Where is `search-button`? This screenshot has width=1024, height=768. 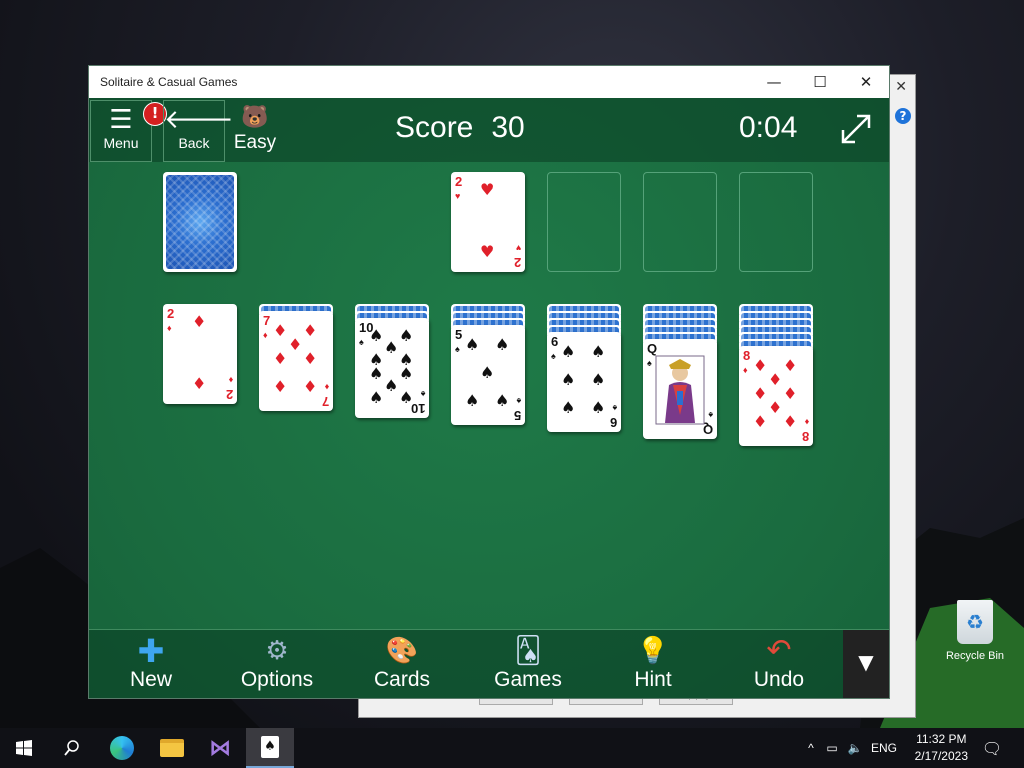 search-button is located at coordinates (72, 748).